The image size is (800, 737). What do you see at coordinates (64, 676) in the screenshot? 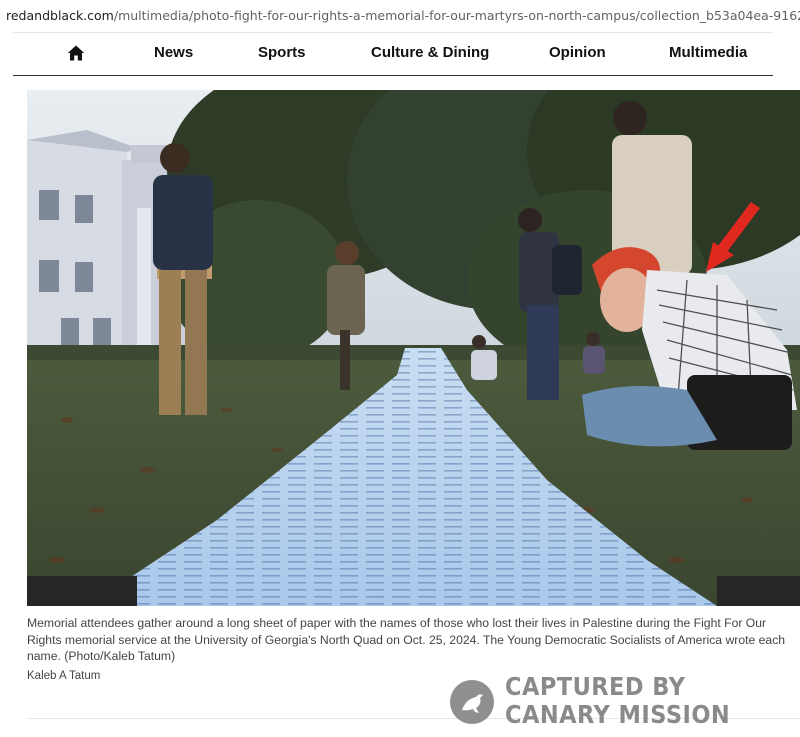
I see `photo-credit: Kaleb A Tatum` at bounding box center [64, 676].